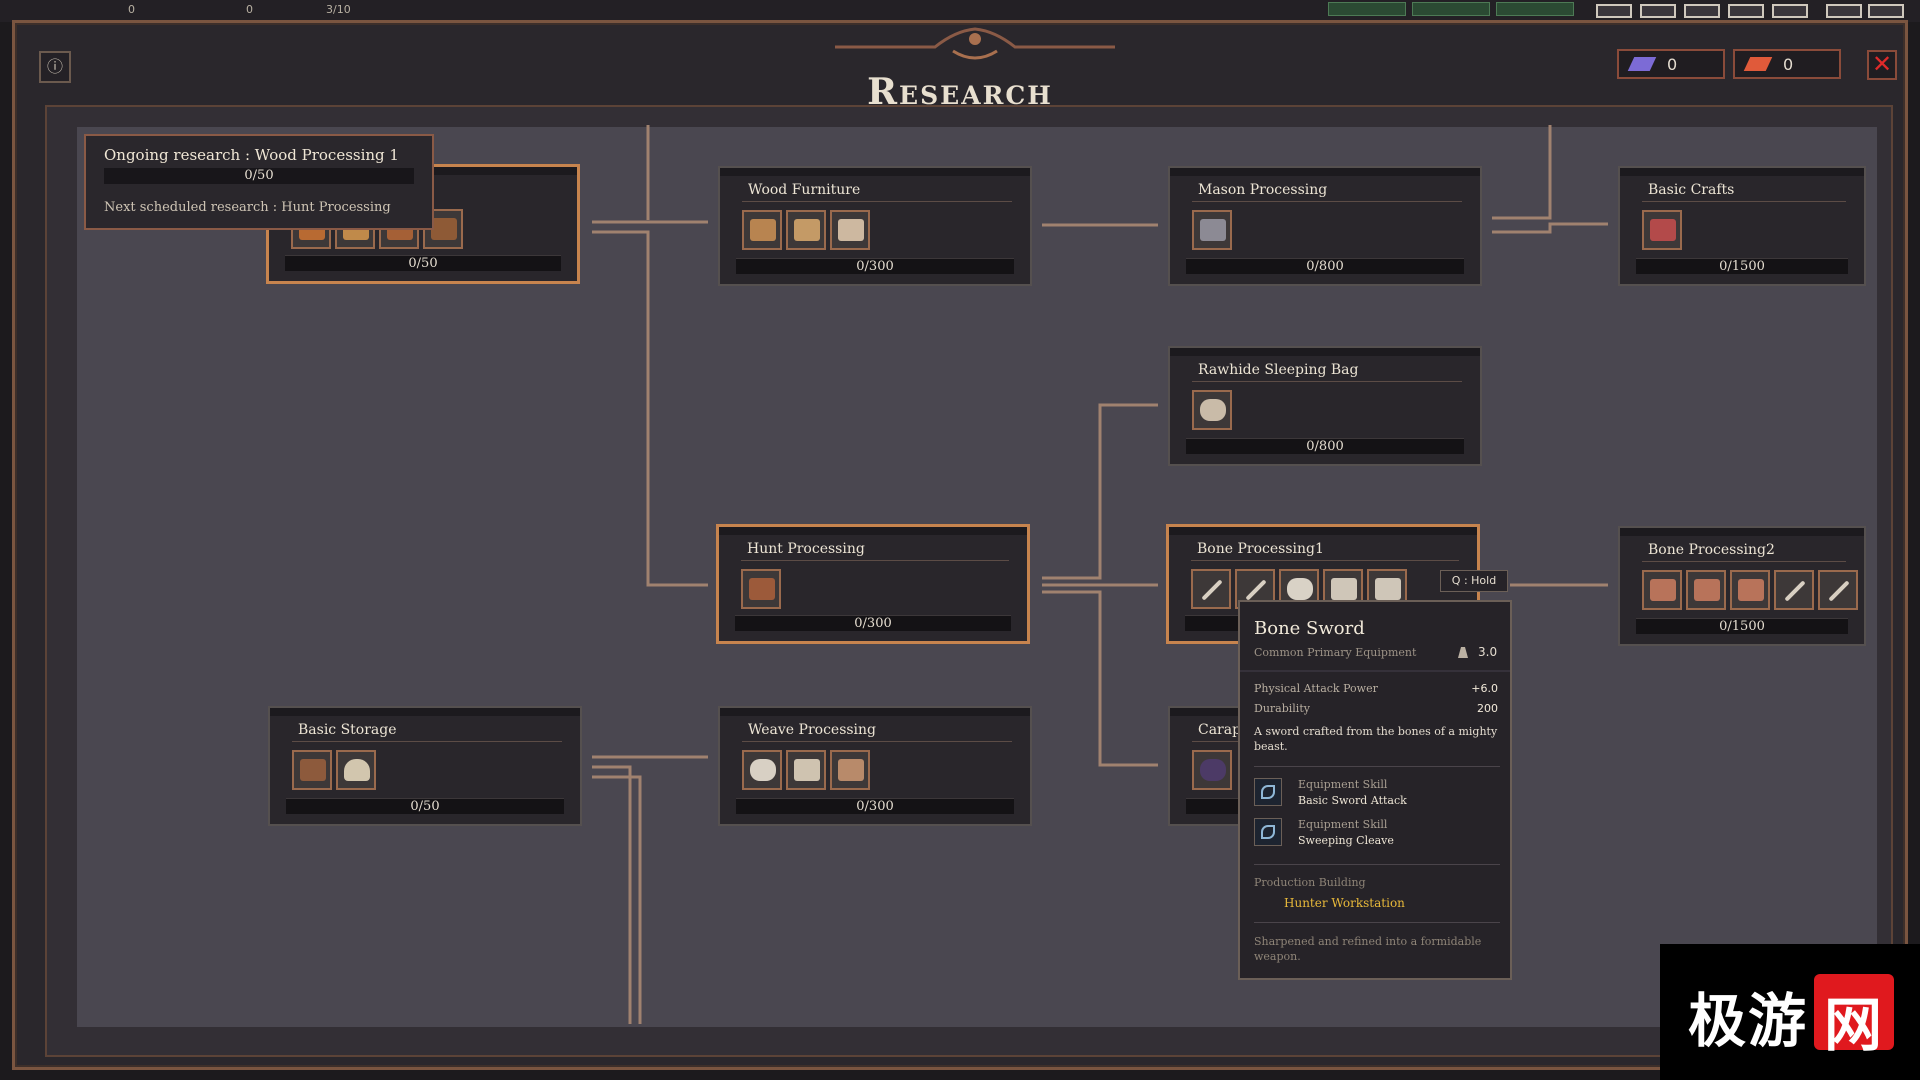 The width and height of the screenshot is (1920, 1080). What do you see at coordinates (1748, 1021) in the screenshot?
I see `watermark-text: 极游` at bounding box center [1748, 1021].